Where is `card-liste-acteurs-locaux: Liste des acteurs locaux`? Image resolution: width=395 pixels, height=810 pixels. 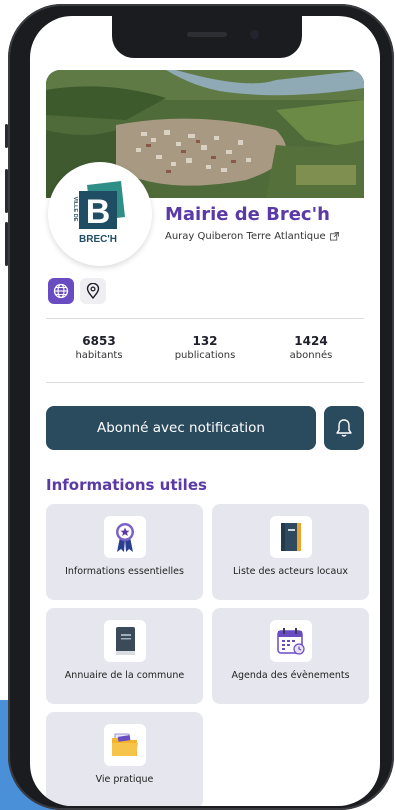
card-liste-acteurs-locaux: Liste des acteurs locaux is located at coordinates (290, 552).